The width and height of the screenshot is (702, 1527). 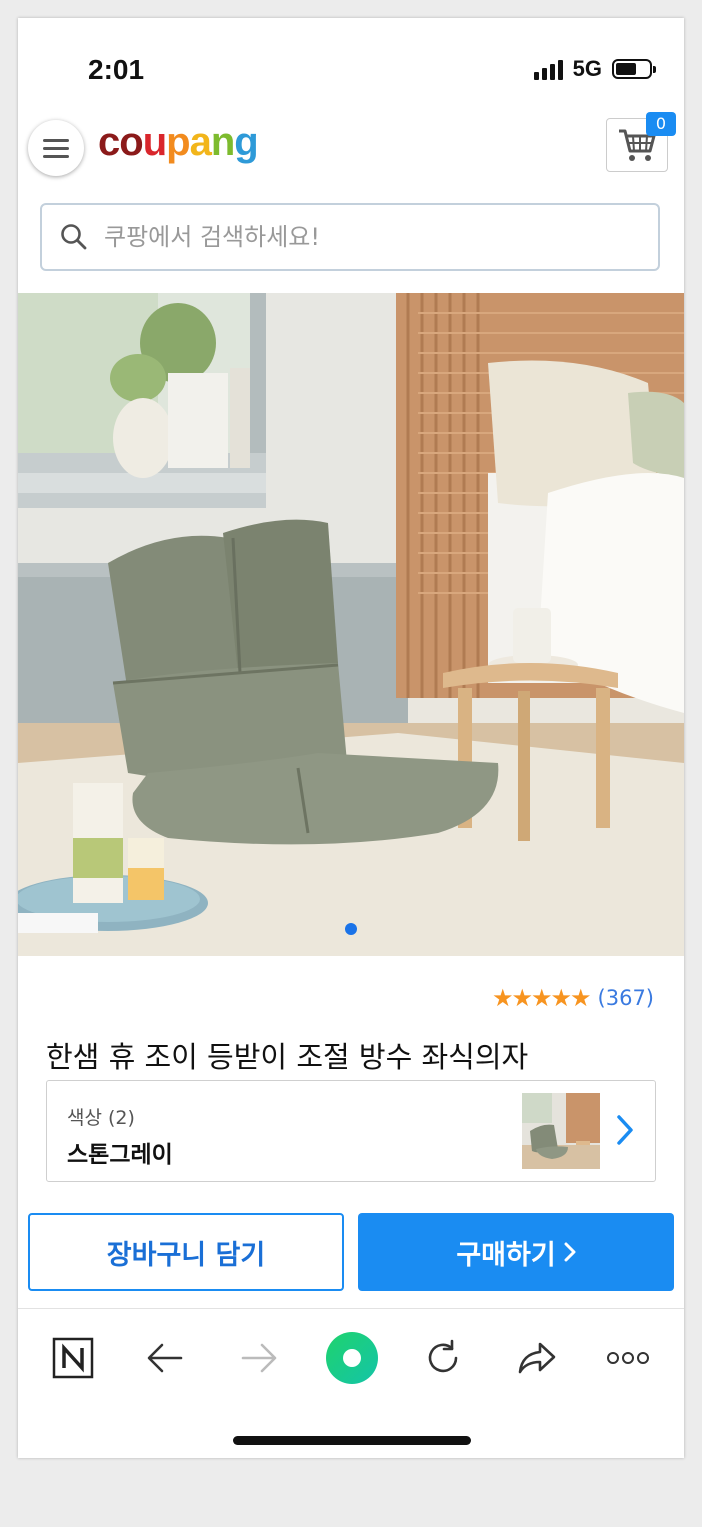 I want to click on status-icons: 5G, so click(x=594, y=69).